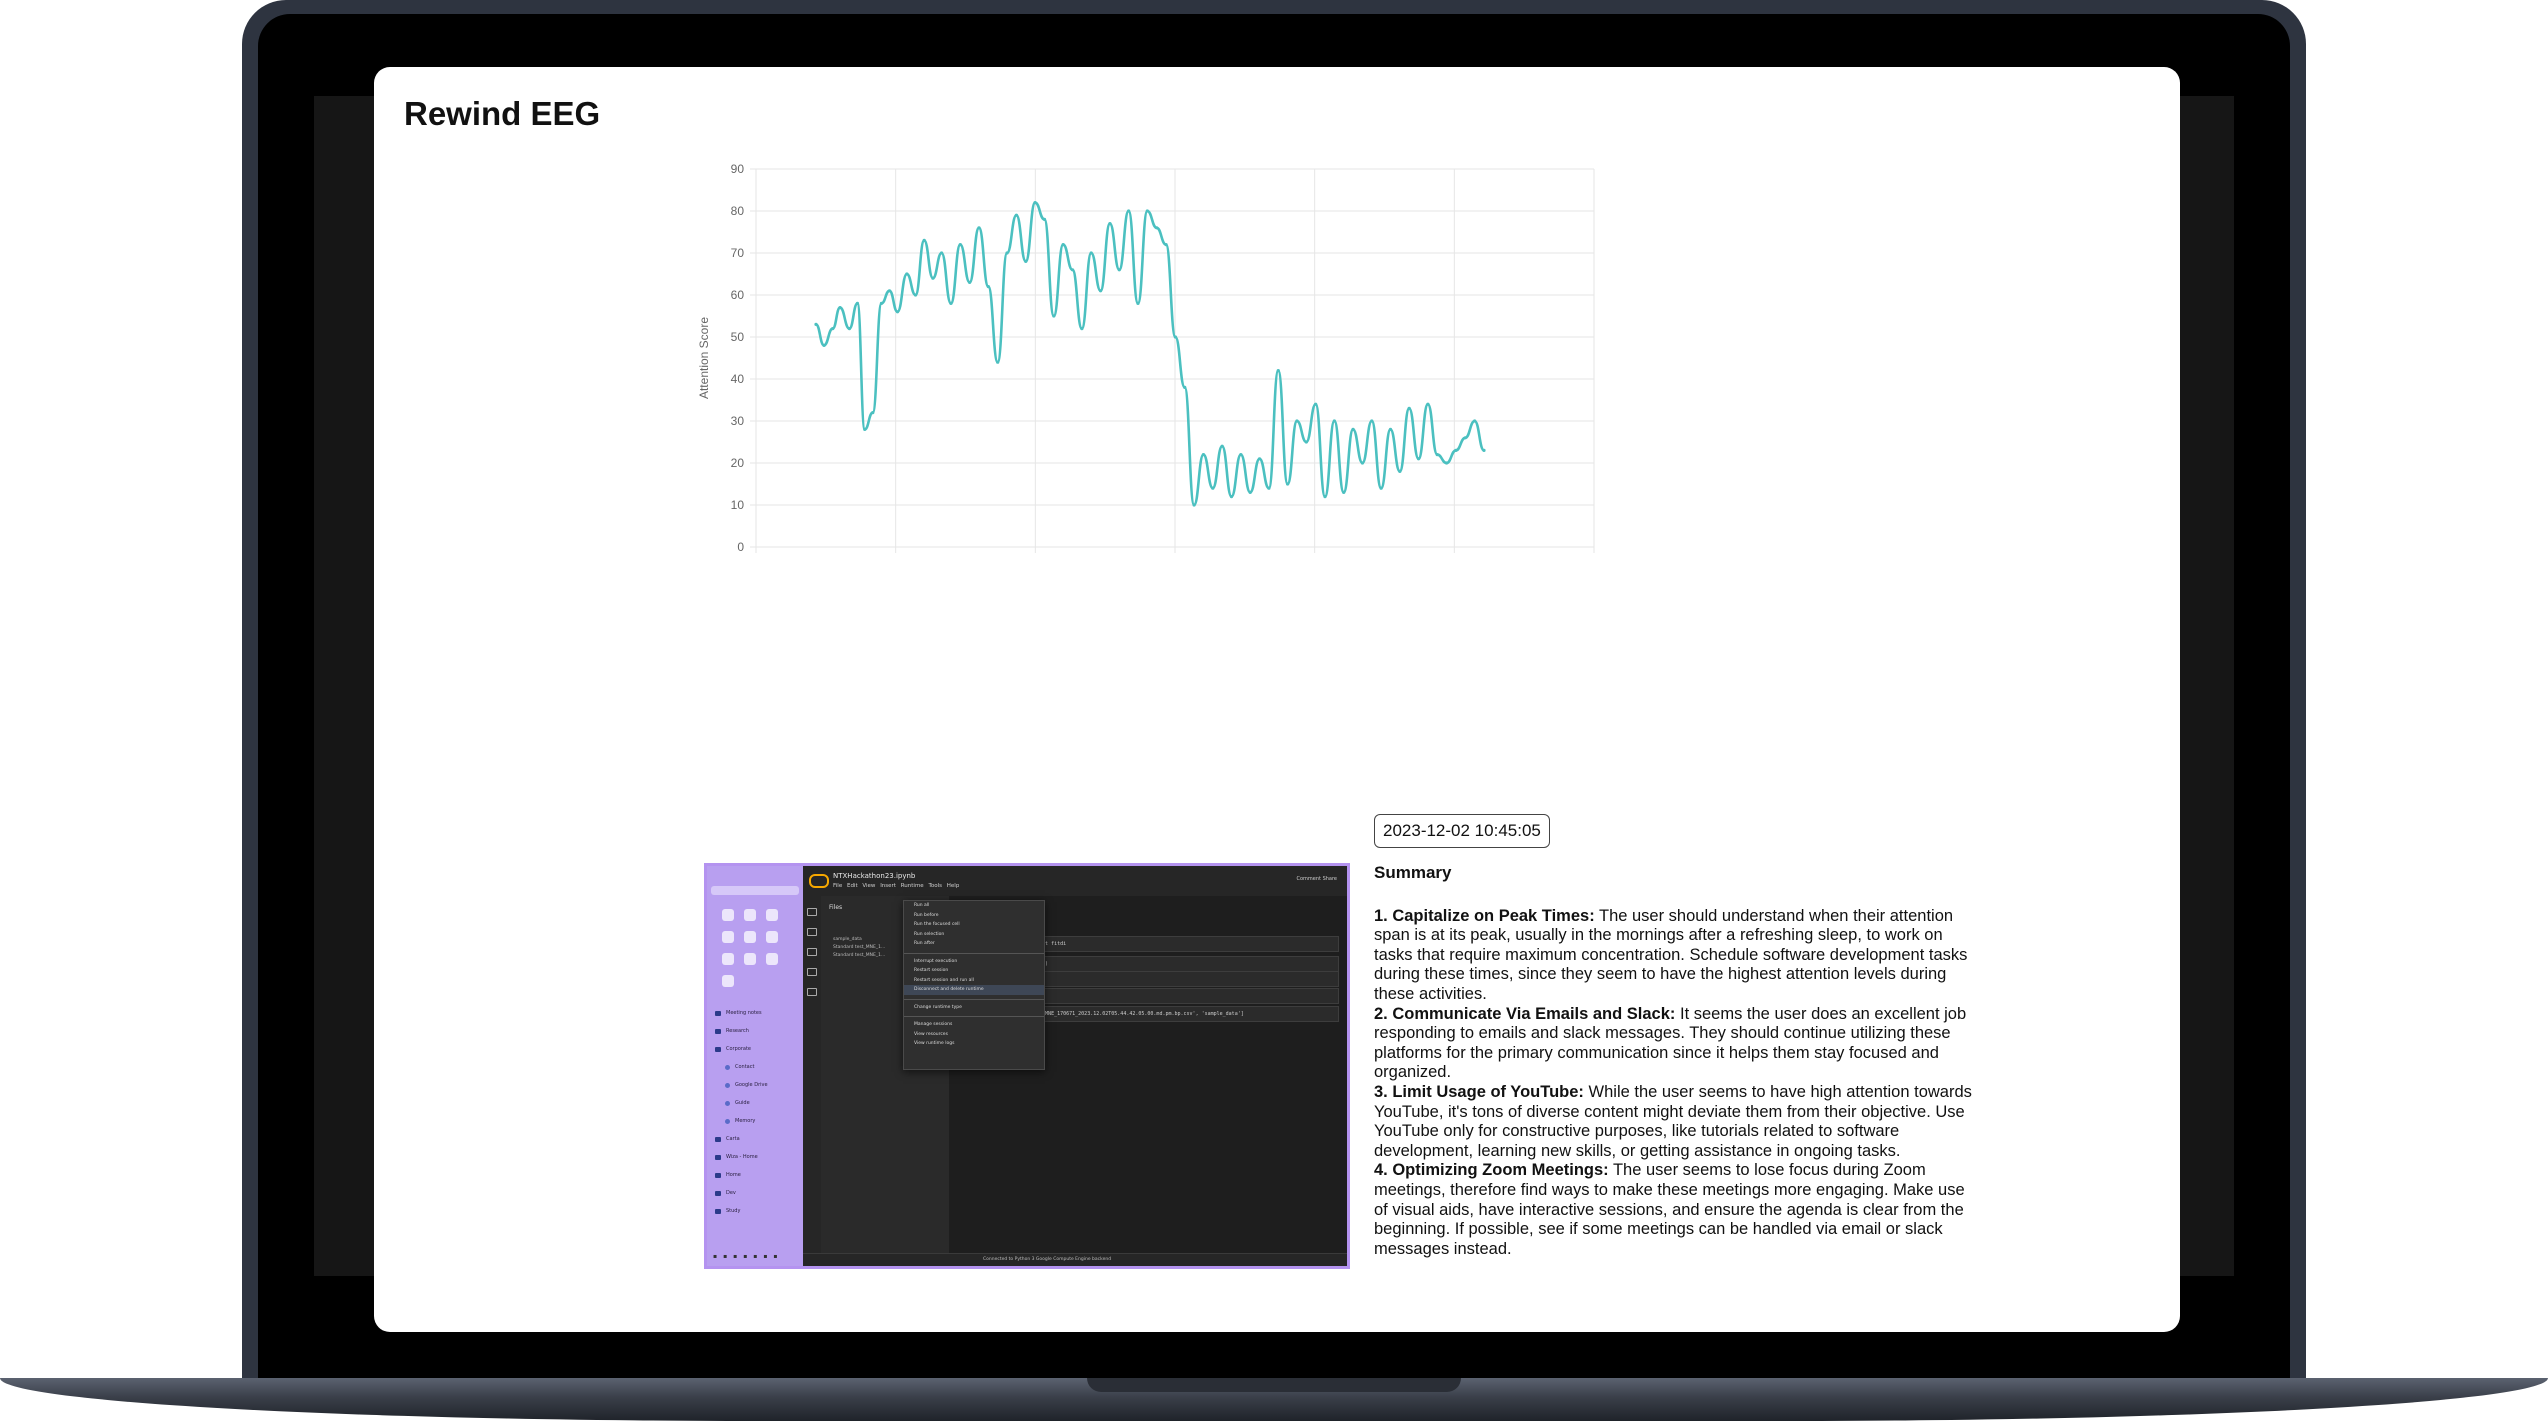 Image resolution: width=2548 pixels, height=1421 pixels. I want to click on menu-item: Restart session, so click(931, 970).